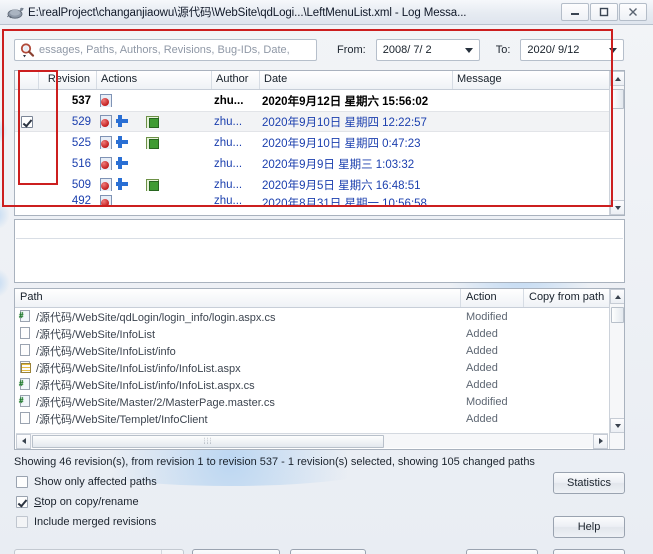  I want to click on minimize-button, so click(575, 12).